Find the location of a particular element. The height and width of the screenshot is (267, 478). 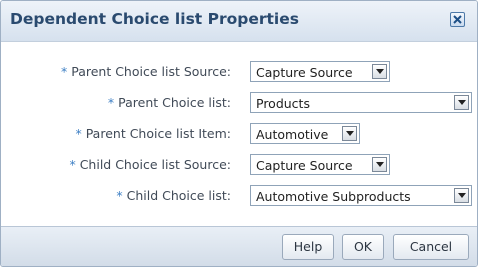

close-button is located at coordinates (457, 19).